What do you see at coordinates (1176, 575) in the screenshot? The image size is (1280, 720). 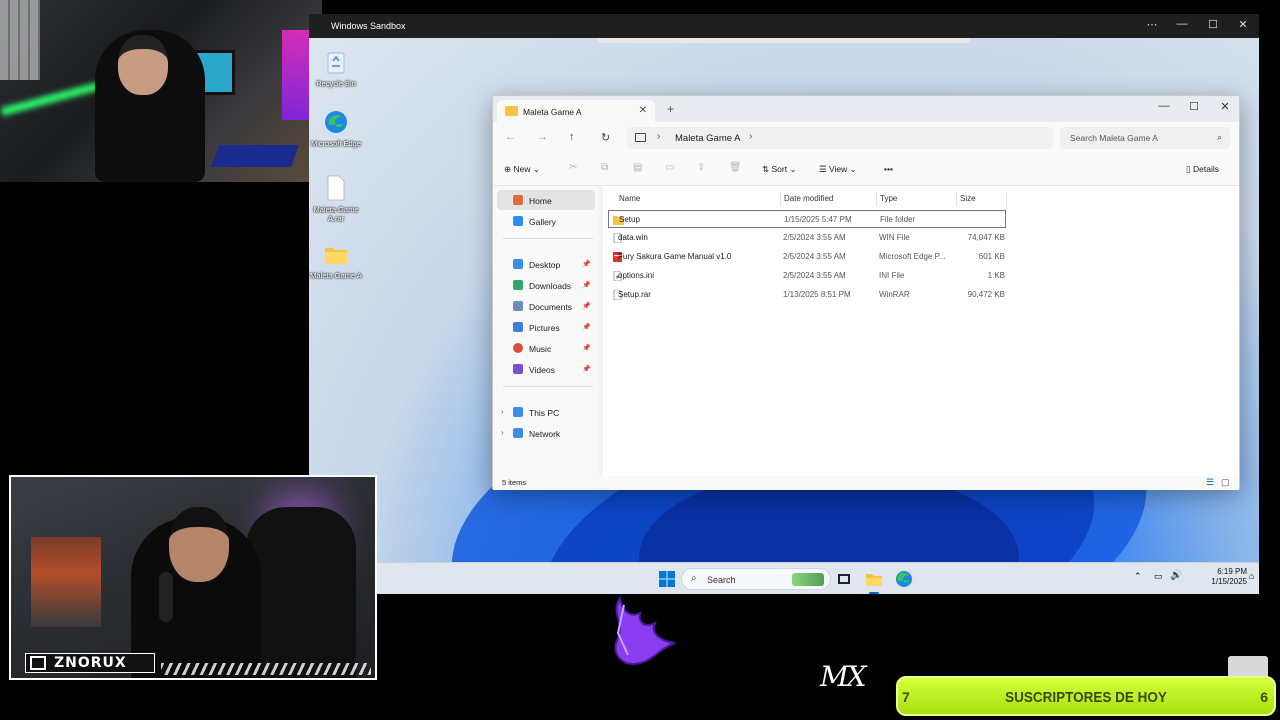 I see `volume-icon: 🔊` at bounding box center [1176, 575].